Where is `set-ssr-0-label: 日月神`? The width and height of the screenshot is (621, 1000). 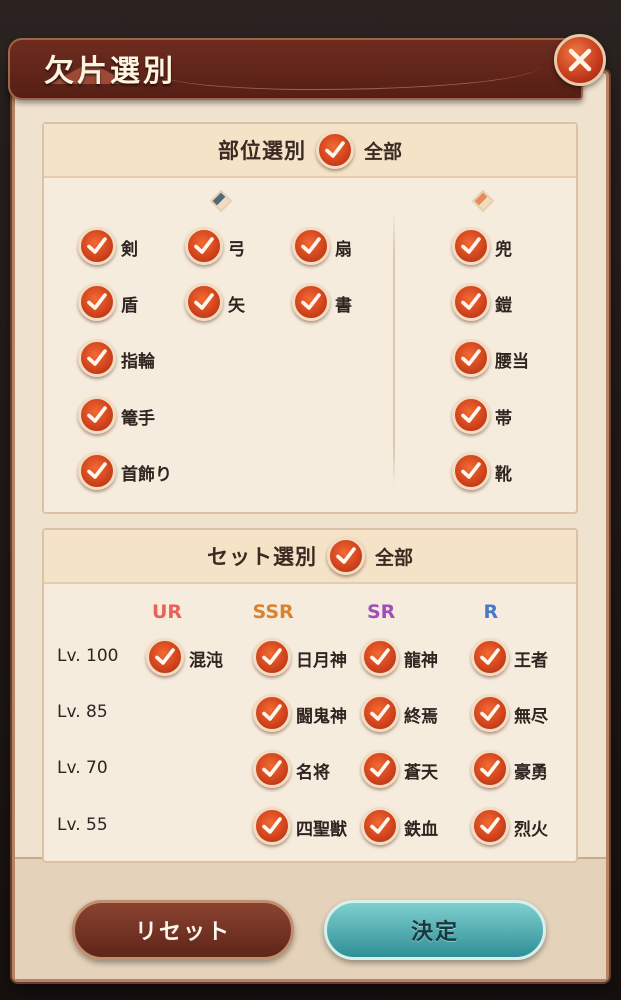
set-ssr-0-label: 日月神 is located at coordinates (321, 661).